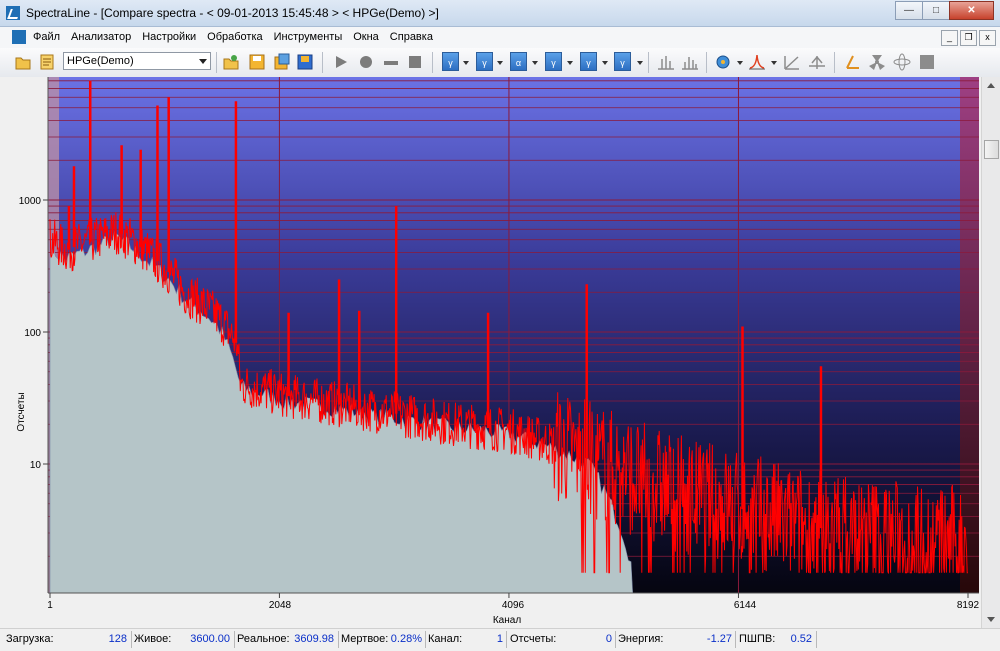 This screenshot has height=651, width=1000. Describe the element at coordinates (853, 62) in the screenshot. I see `measure-icon` at that location.